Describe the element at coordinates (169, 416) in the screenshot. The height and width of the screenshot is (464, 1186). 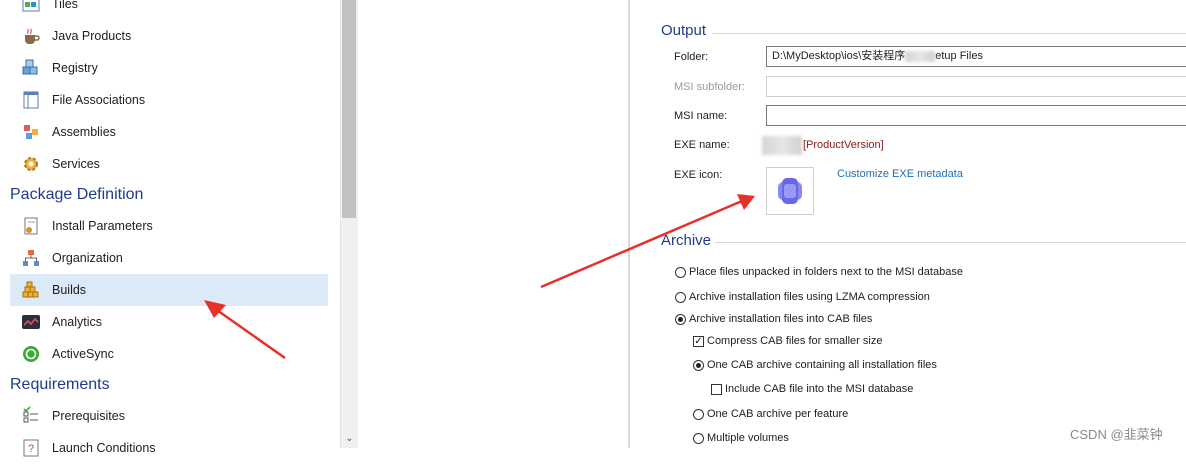
I see `sidebar-item-prerequisites: Prerequisites` at that location.